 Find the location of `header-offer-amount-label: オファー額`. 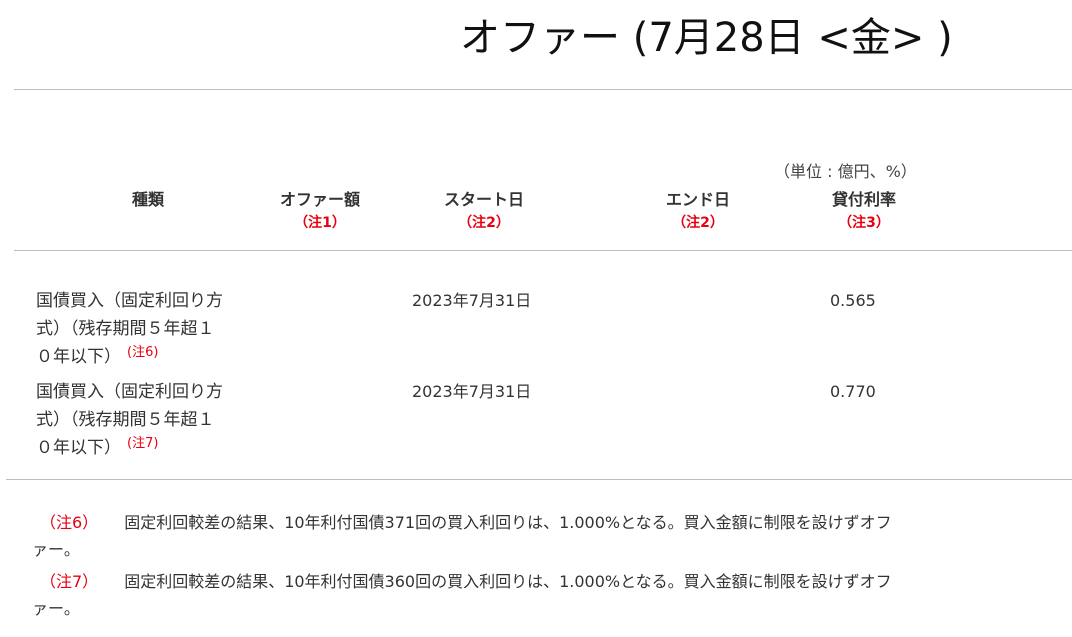

header-offer-amount-label: オファー額 is located at coordinates (319, 199).